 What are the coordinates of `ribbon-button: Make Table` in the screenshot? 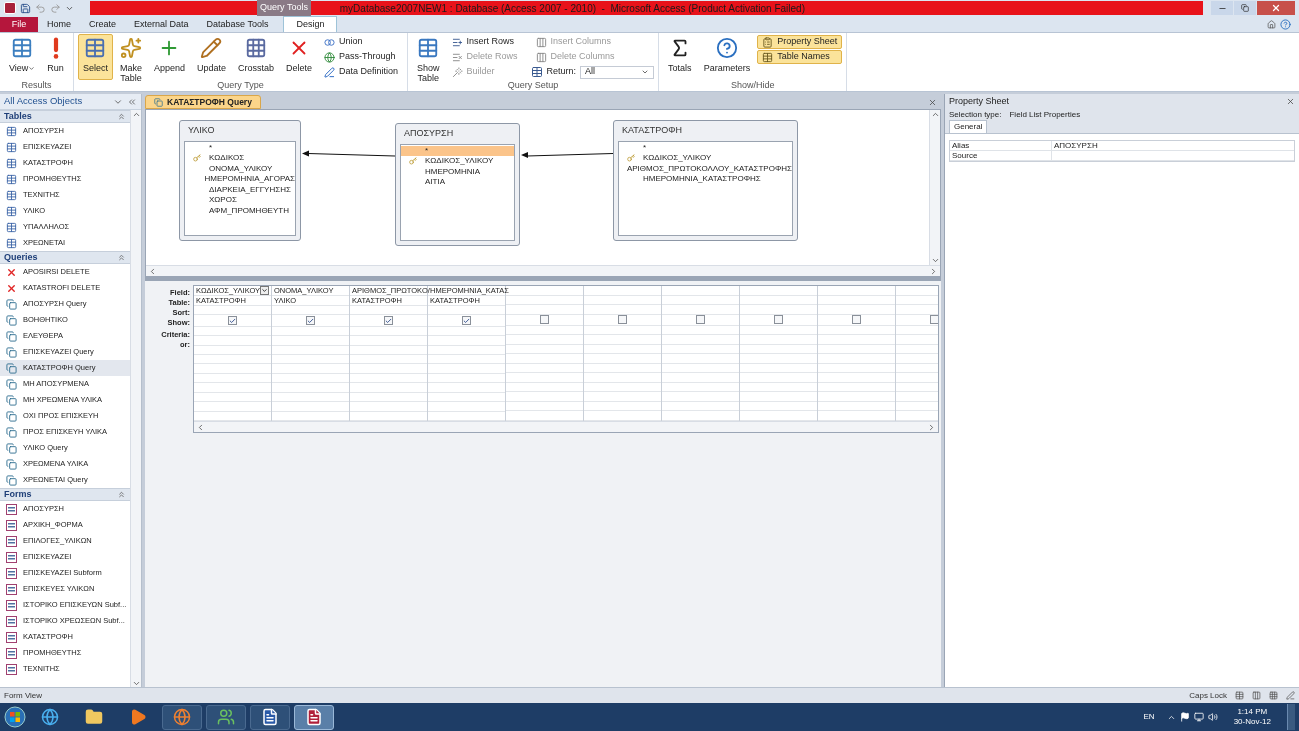 It's located at (130, 57).